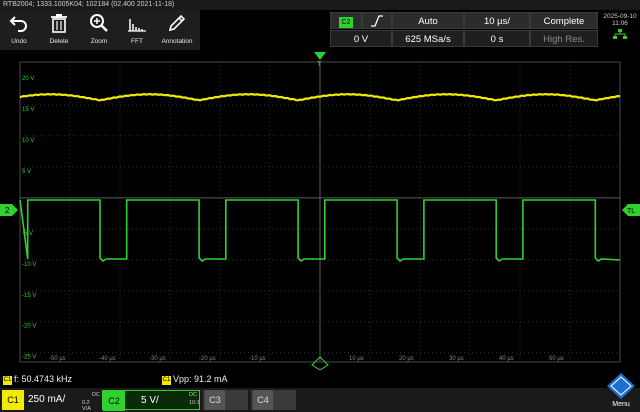 This screenshot has height=412, width=640. I want to click on trigger-mode: Auto, so click(428, 20).